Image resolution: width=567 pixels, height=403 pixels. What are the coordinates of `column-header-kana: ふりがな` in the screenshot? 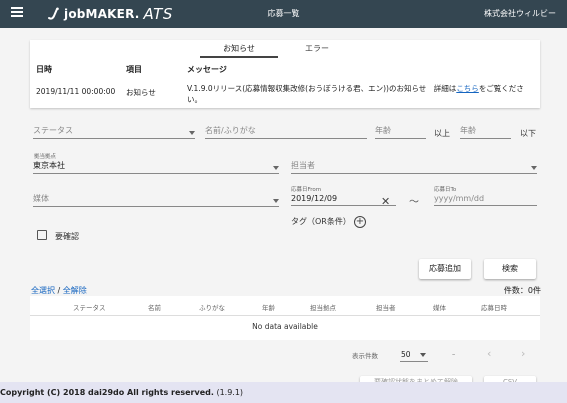 It's located at (212, 307).